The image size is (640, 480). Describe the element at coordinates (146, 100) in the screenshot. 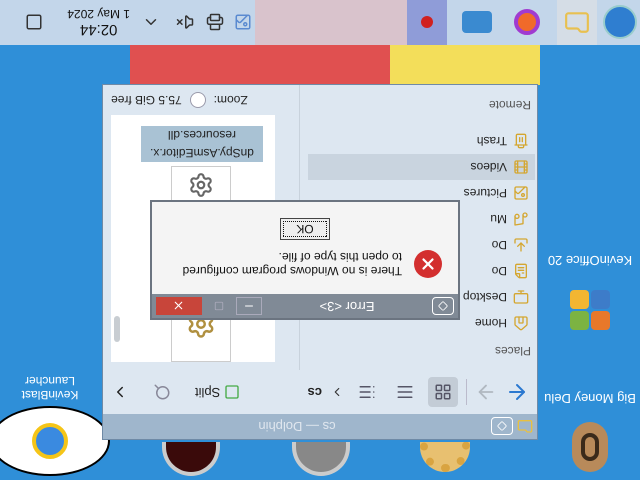

I see `free-space-text: 75.5 GiB free` at that location.